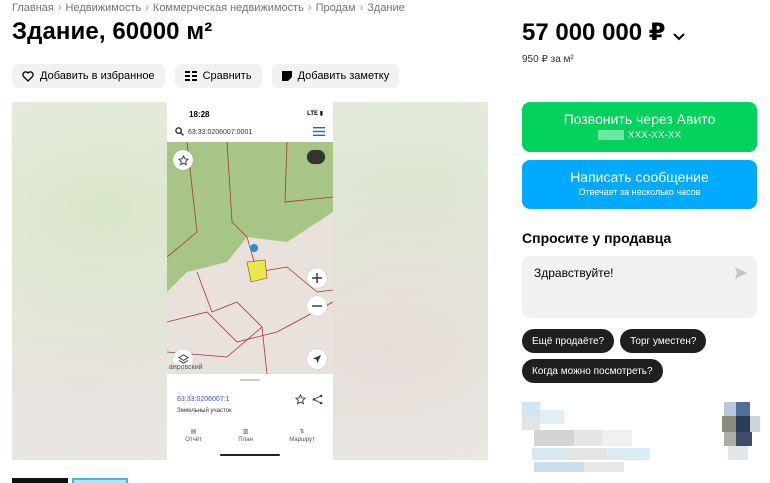  What do you see at coordinates (336, 8) in the screenshot?
I see `breadcrumb-sell: Продам` at bounding box center [336, 8].